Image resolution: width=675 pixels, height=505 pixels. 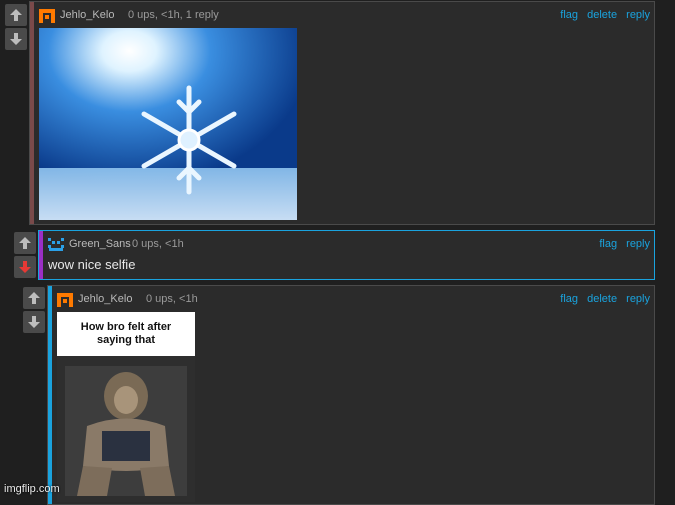 I want to click on meme-caption: How bro felt after saying that, so click(x=126, y=333).